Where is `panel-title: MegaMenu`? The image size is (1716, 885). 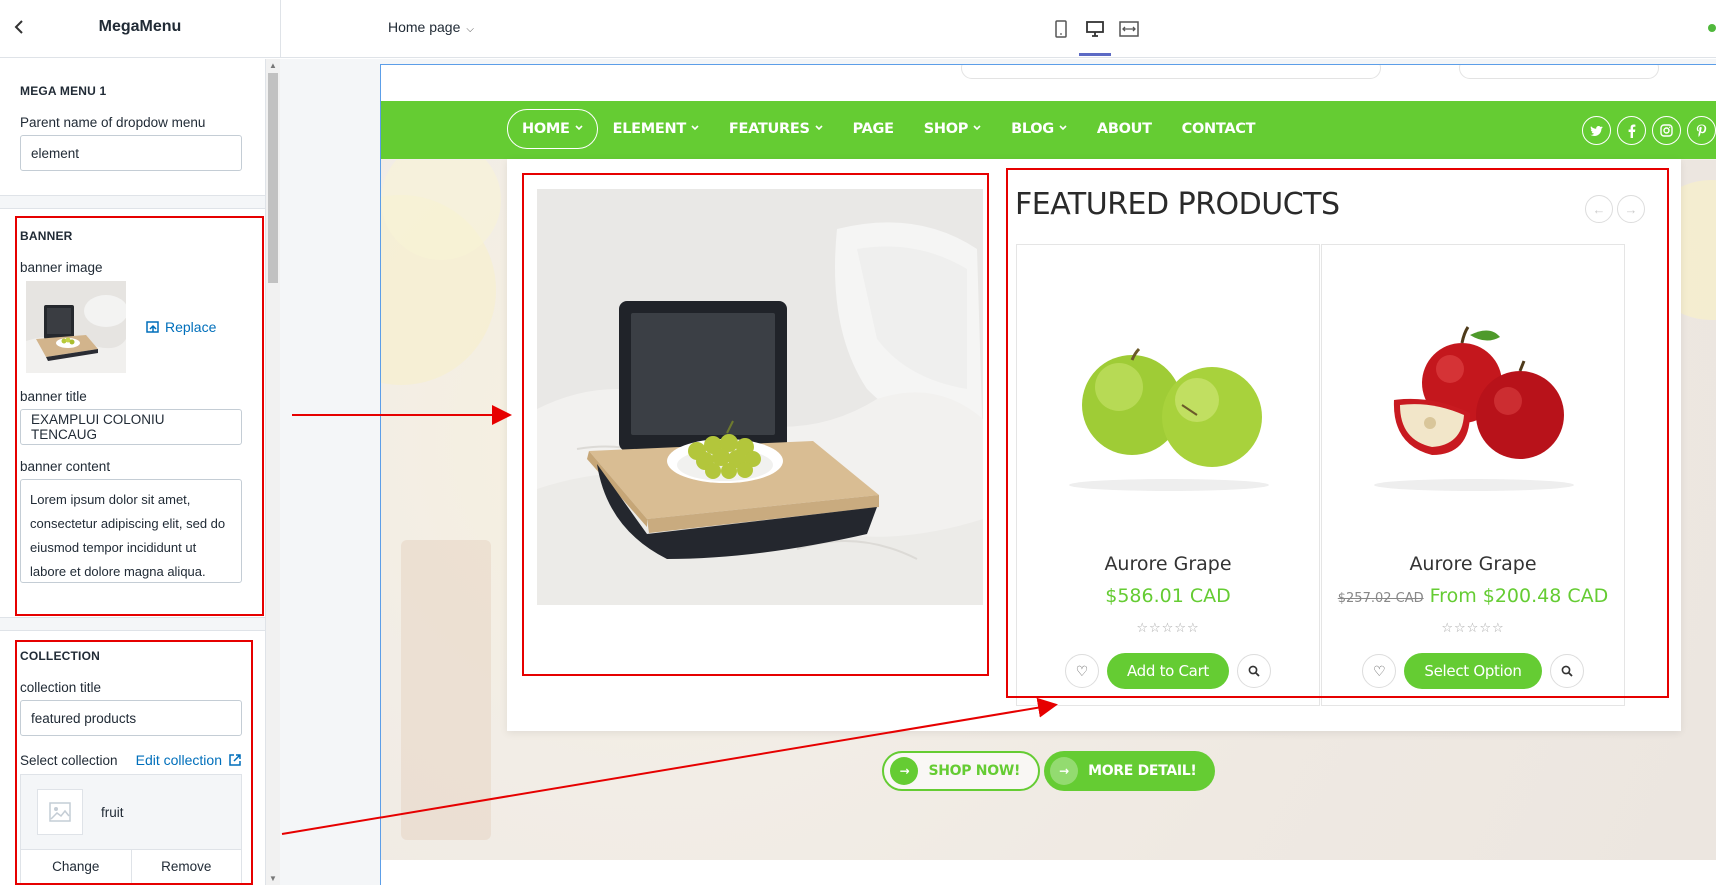
panel-title: MegaMenu is located at coordinates (140, 26).